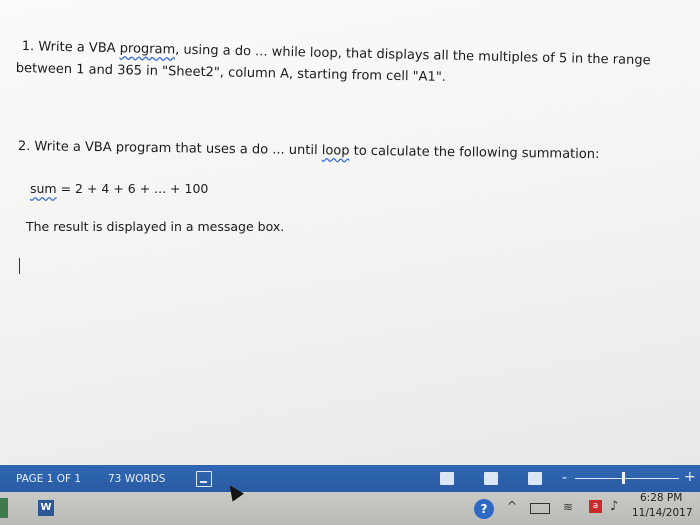 This screenshot has width=700, height=525. I want to click on help-icon: ?, so click(484, 509).